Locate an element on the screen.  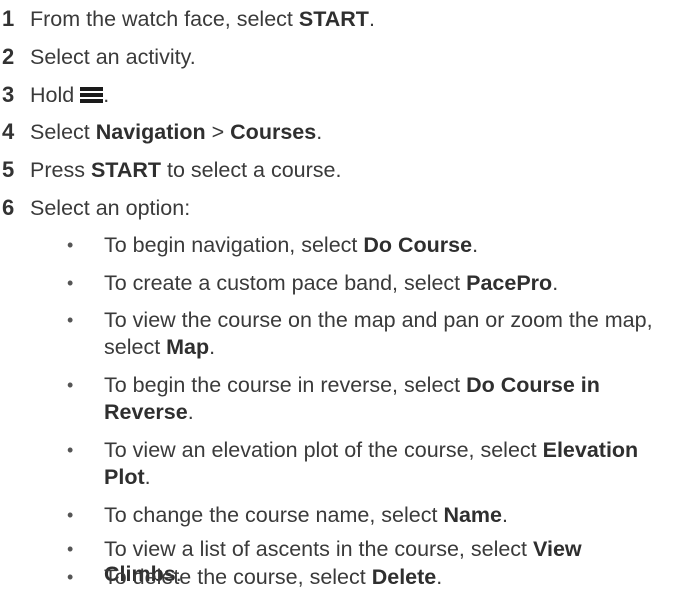
step-text-part: From the watch face, select is located at coordinates (164, 19).